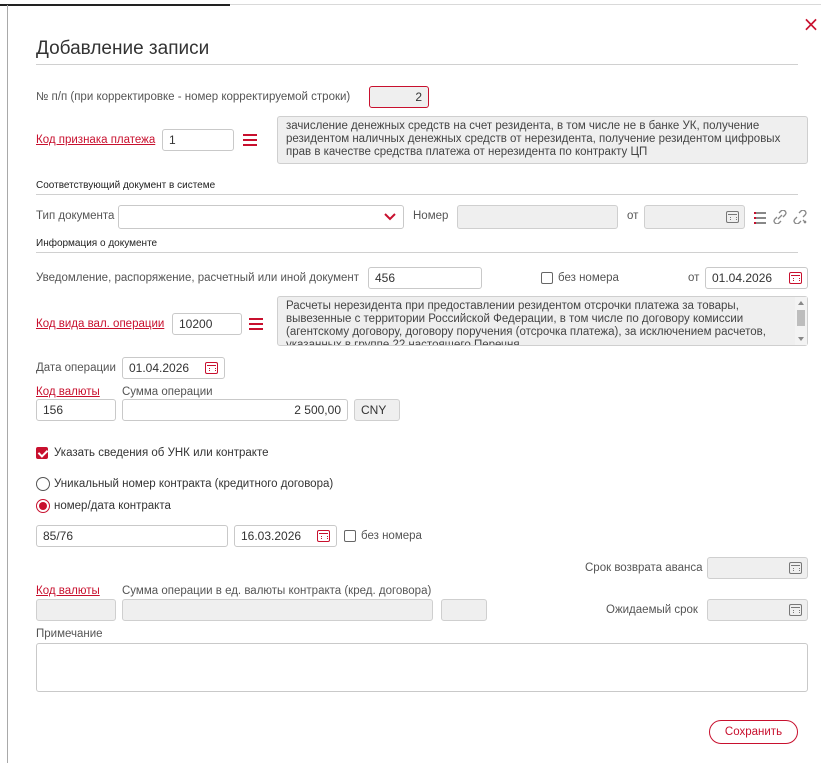  What do you see at coordinates (422, 667) in the screenshot?
I see `note-textarea` at bounding box center [422, 667].